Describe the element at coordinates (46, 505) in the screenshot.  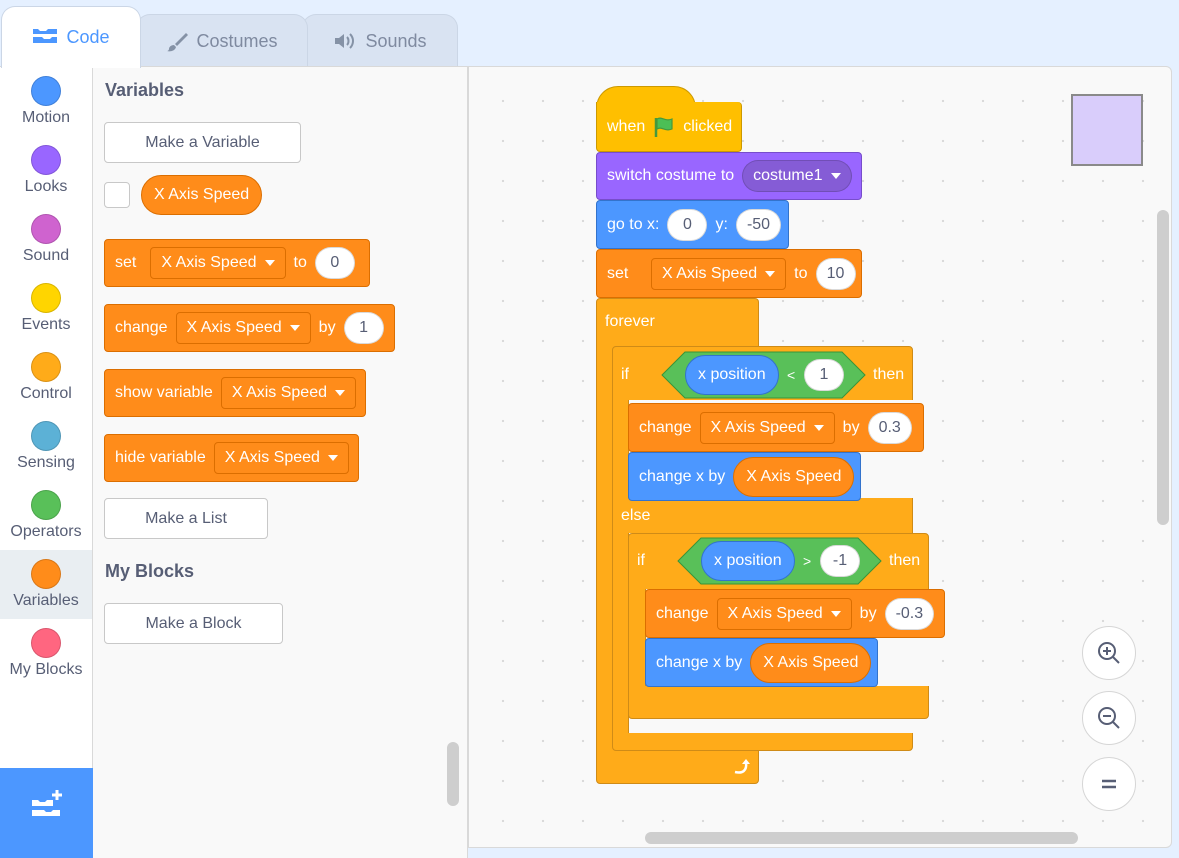
I see `operators-dot-icon` at that location.